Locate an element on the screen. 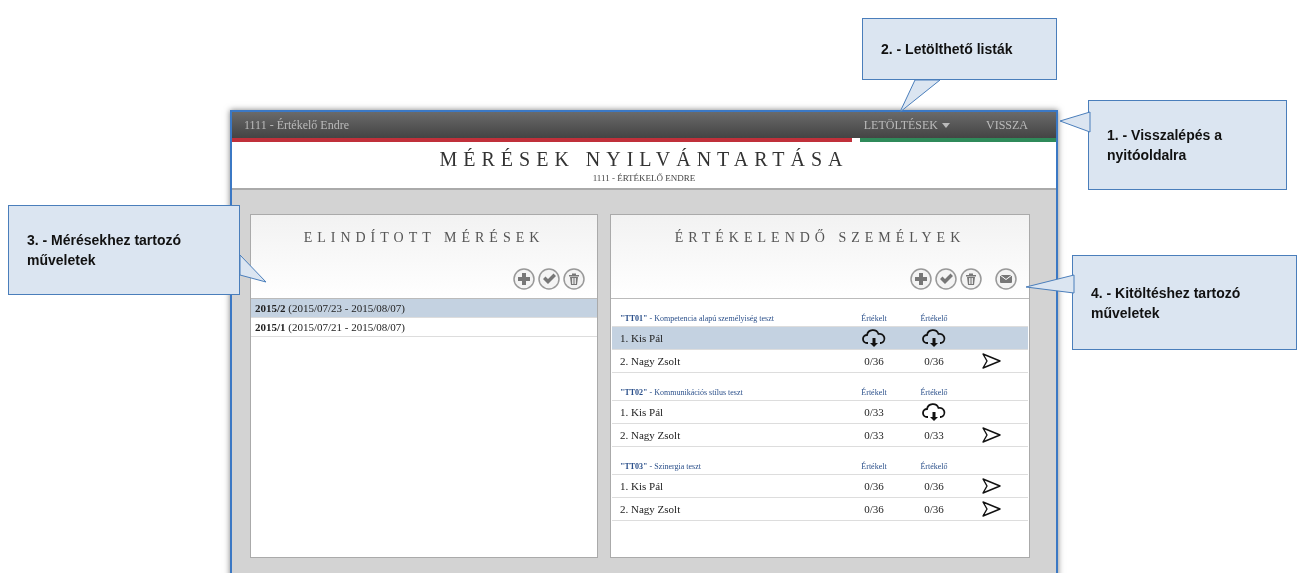 This screenshot has height=573, width=1298. mail-button is located at coordinates (1006, 279).